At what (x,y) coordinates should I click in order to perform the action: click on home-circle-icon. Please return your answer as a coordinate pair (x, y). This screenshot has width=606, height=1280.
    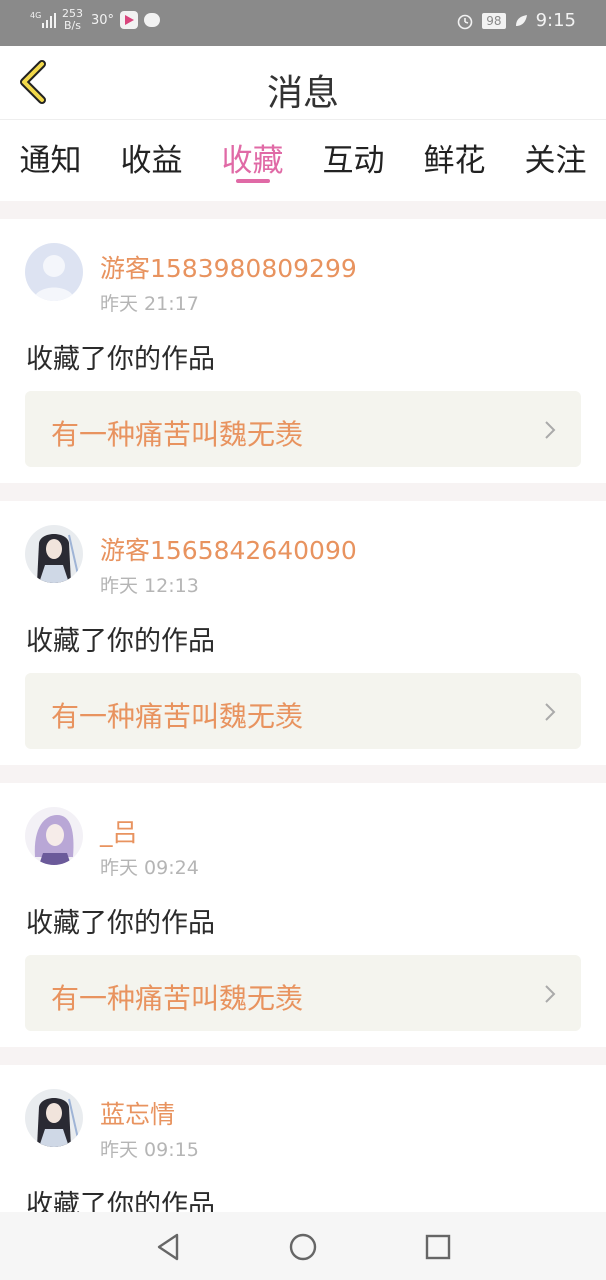
    Looking at the image, I should click on (303, 1247).